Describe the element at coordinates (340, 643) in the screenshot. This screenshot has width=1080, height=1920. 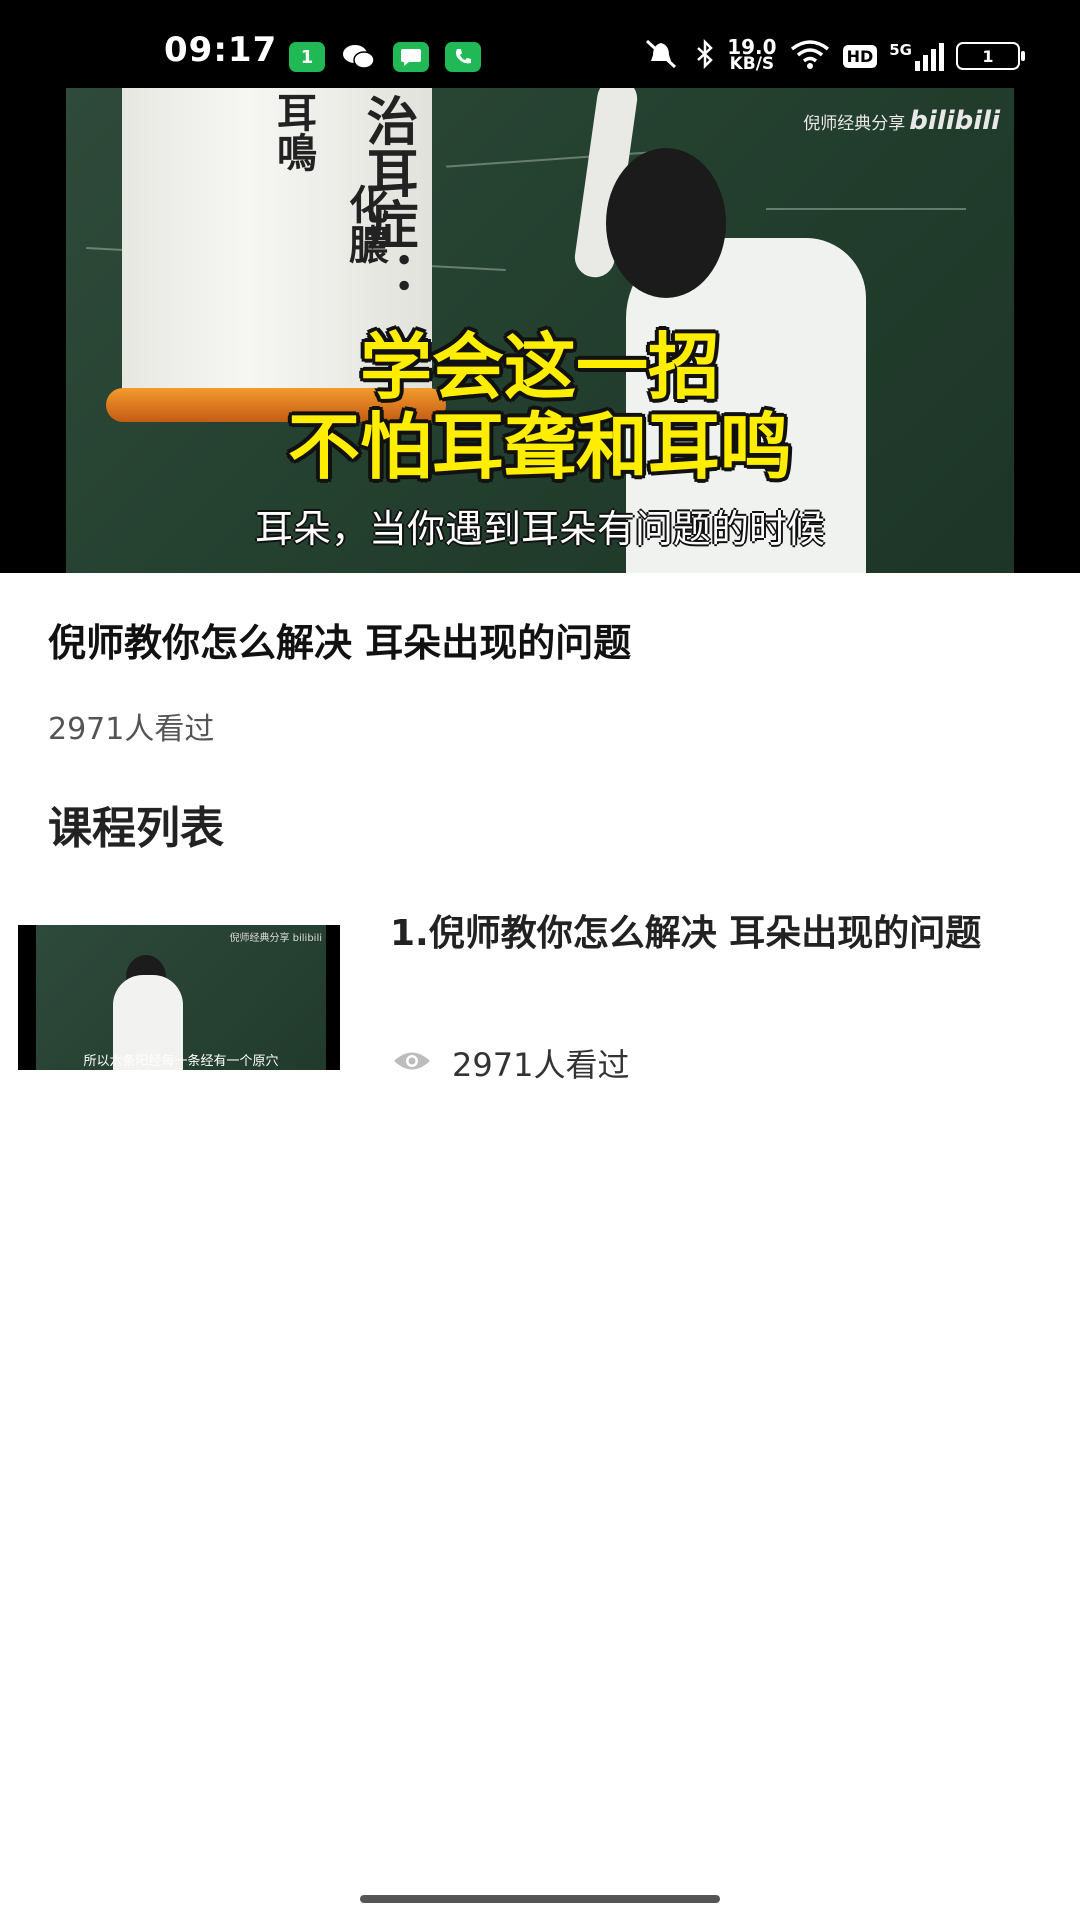
I see `course-title: 倪师教你怎么解决 耳朵出现的问题` at that location.